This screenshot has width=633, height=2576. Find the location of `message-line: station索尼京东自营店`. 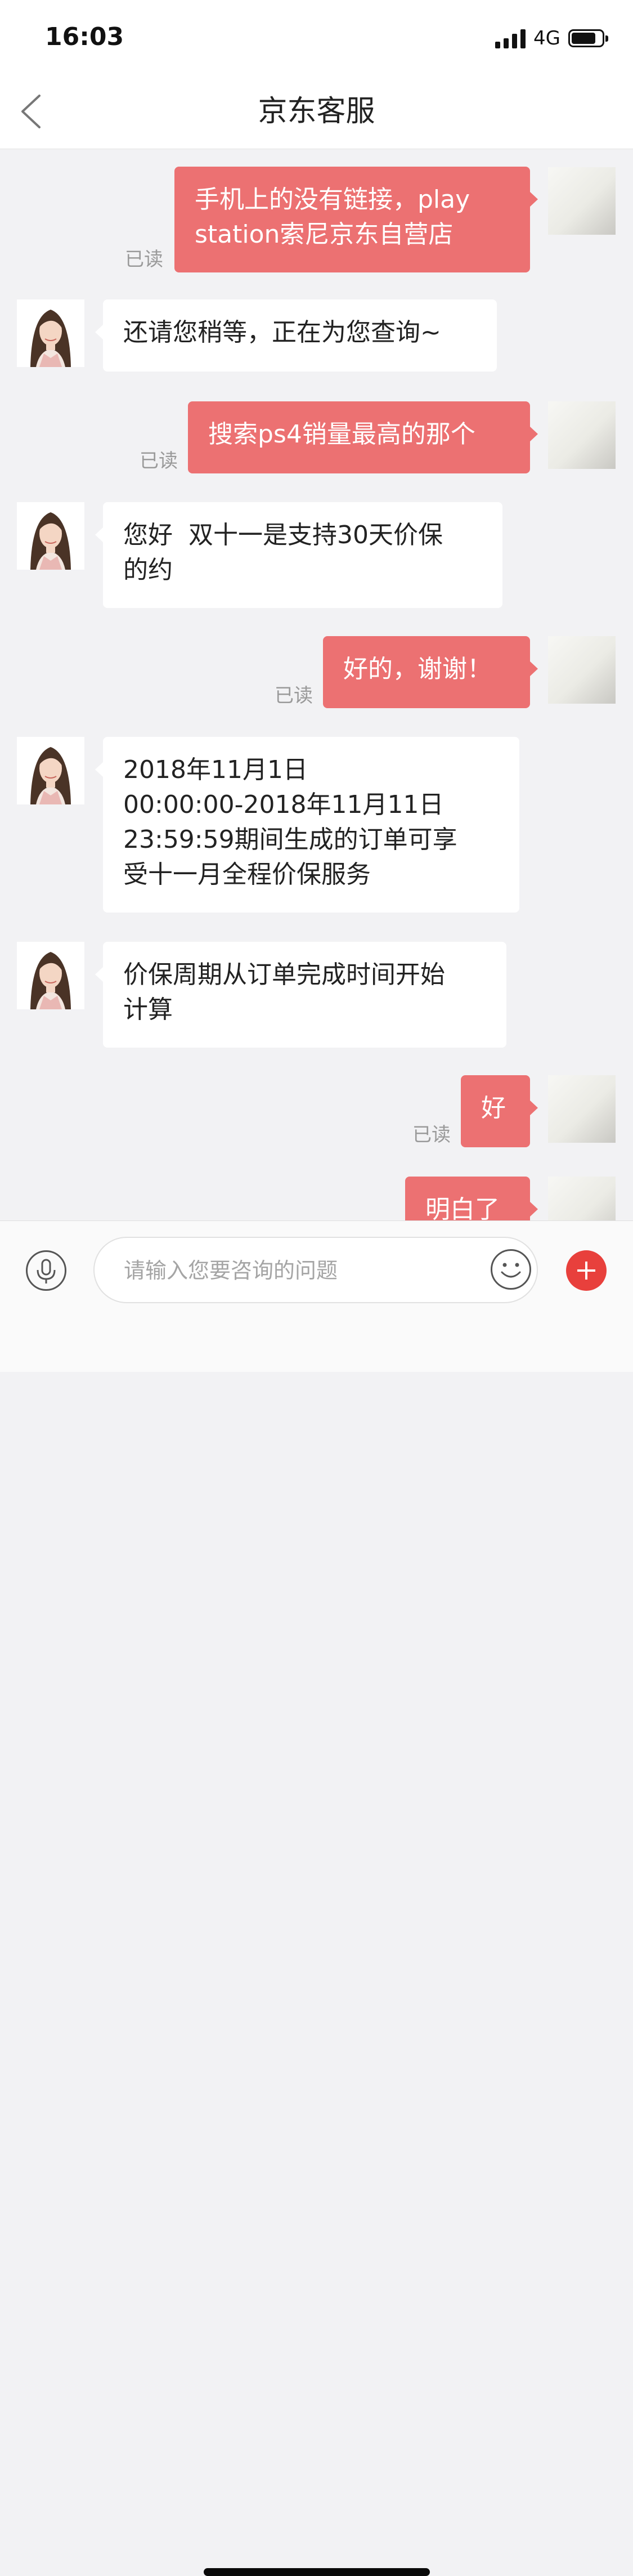

message-line: station索尼京东自营店 is located at coordinates (324, 234).